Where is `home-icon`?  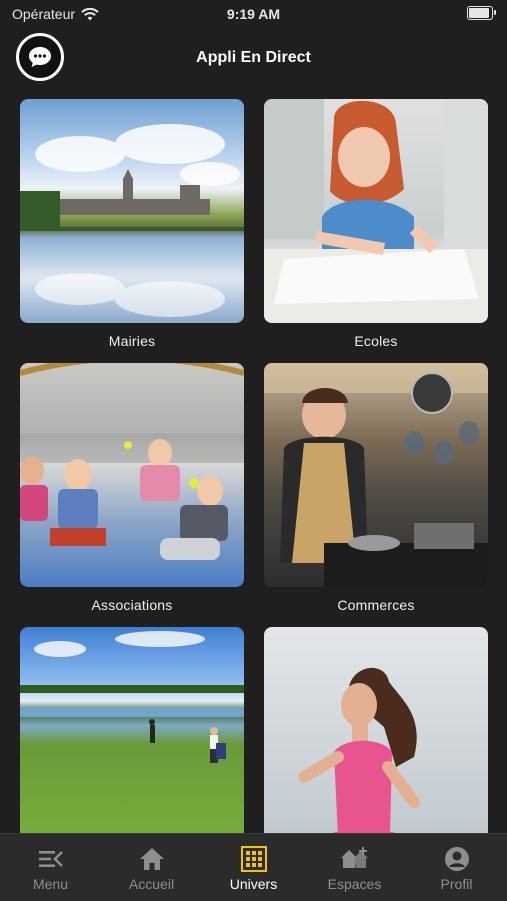
home-icon is located at coordinates (152, 859).